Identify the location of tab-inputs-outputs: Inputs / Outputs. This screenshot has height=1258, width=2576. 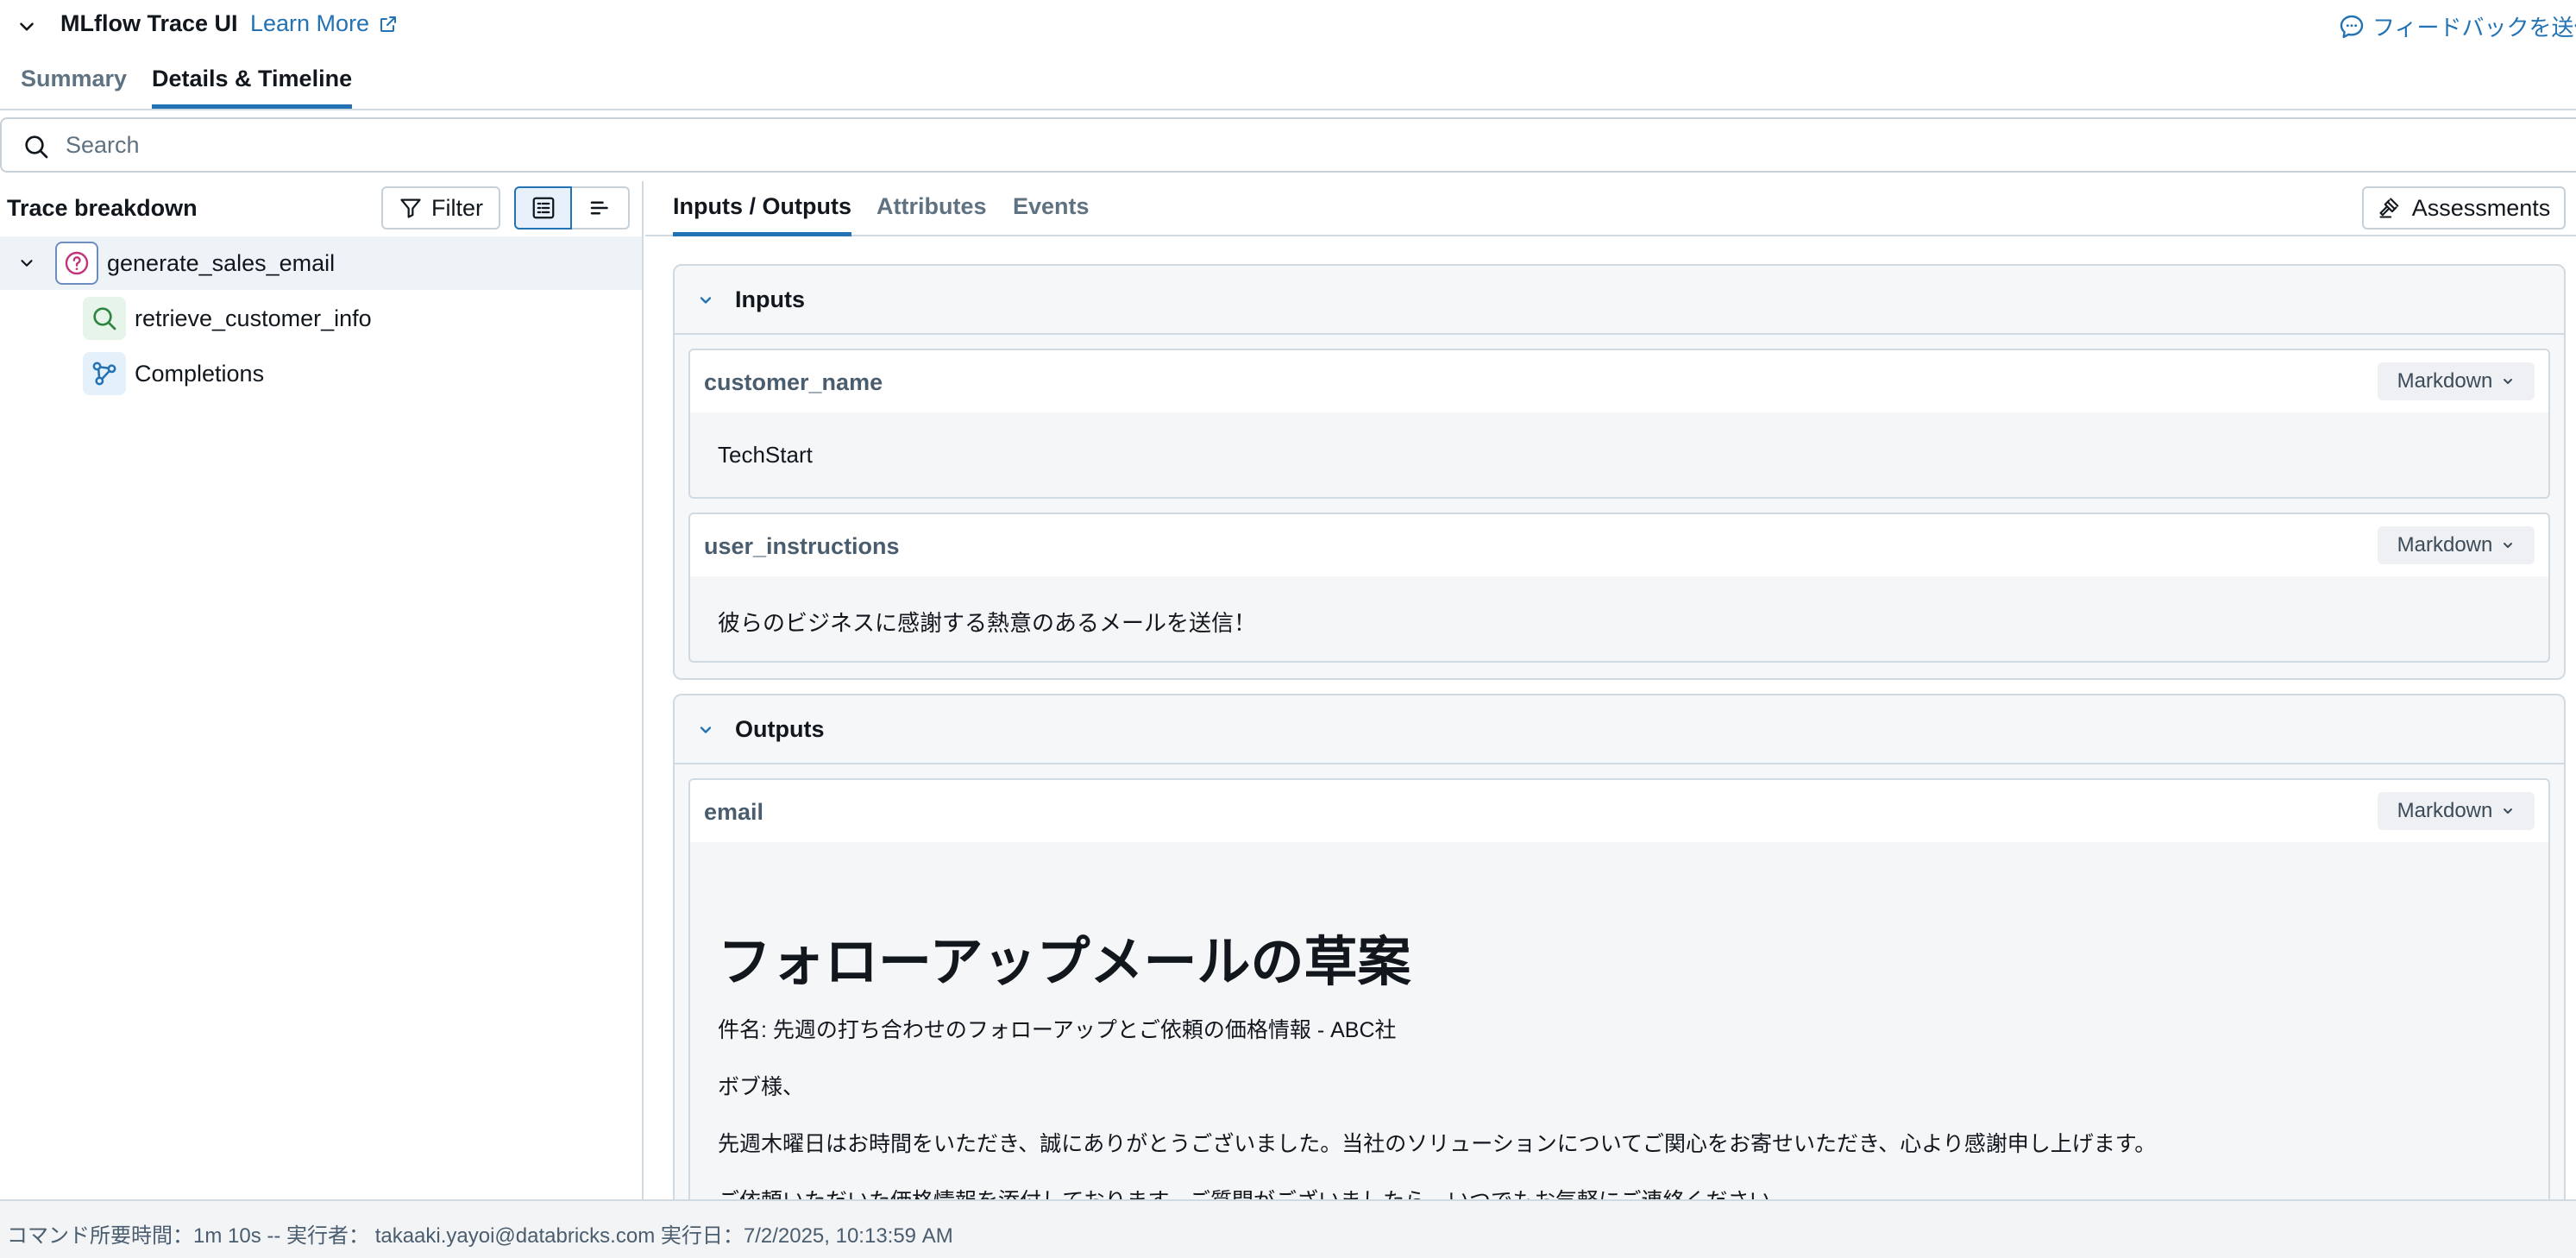
(762, 214).